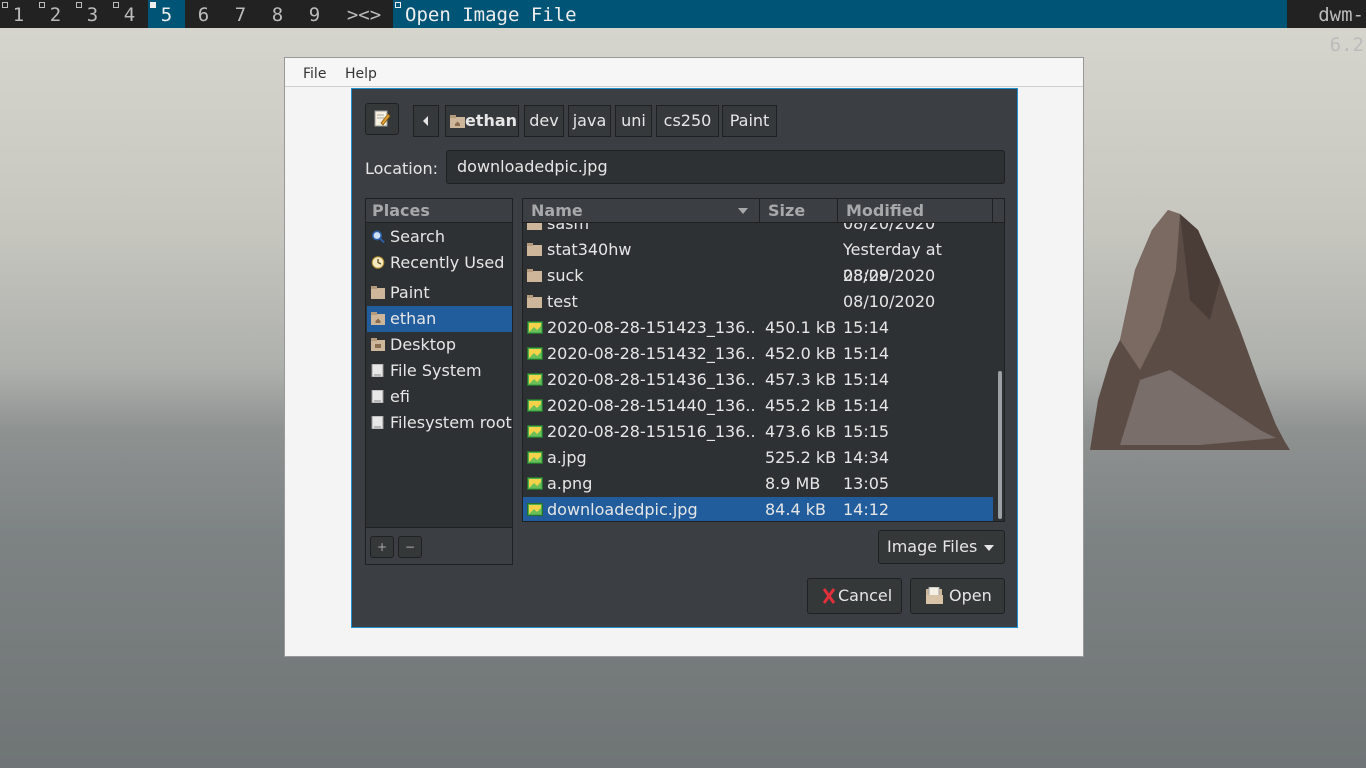  Describe the element at coordinates (240, 14) in the screenshot. I see `tag-7: 7` at that location.